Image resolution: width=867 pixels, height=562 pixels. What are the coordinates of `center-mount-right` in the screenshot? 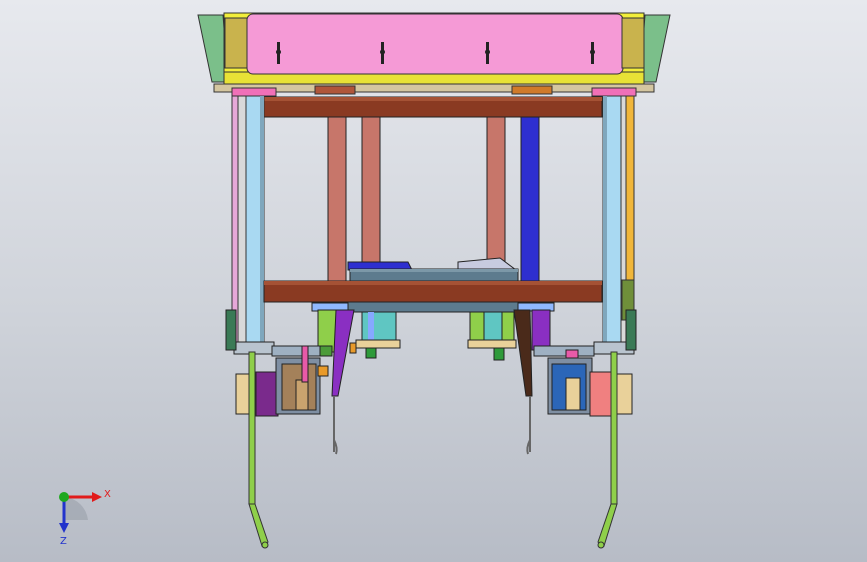 It's located at (532, 90).